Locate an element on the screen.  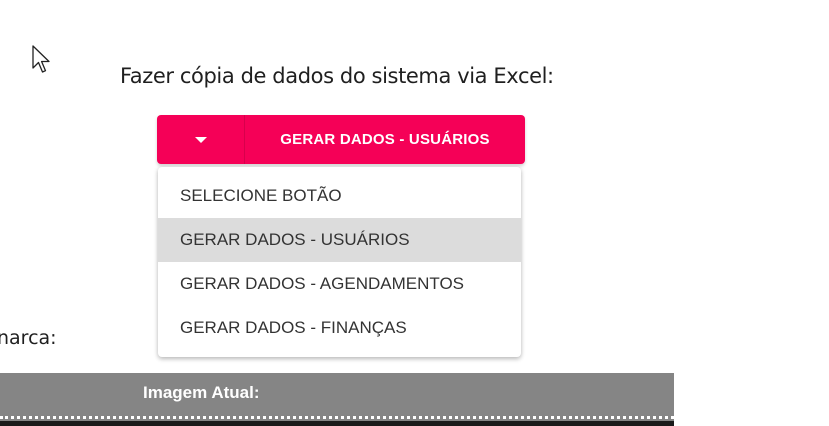
export-split-button: GERAR DADOS - USUÁRIOS is located at coordinates (341, 139).